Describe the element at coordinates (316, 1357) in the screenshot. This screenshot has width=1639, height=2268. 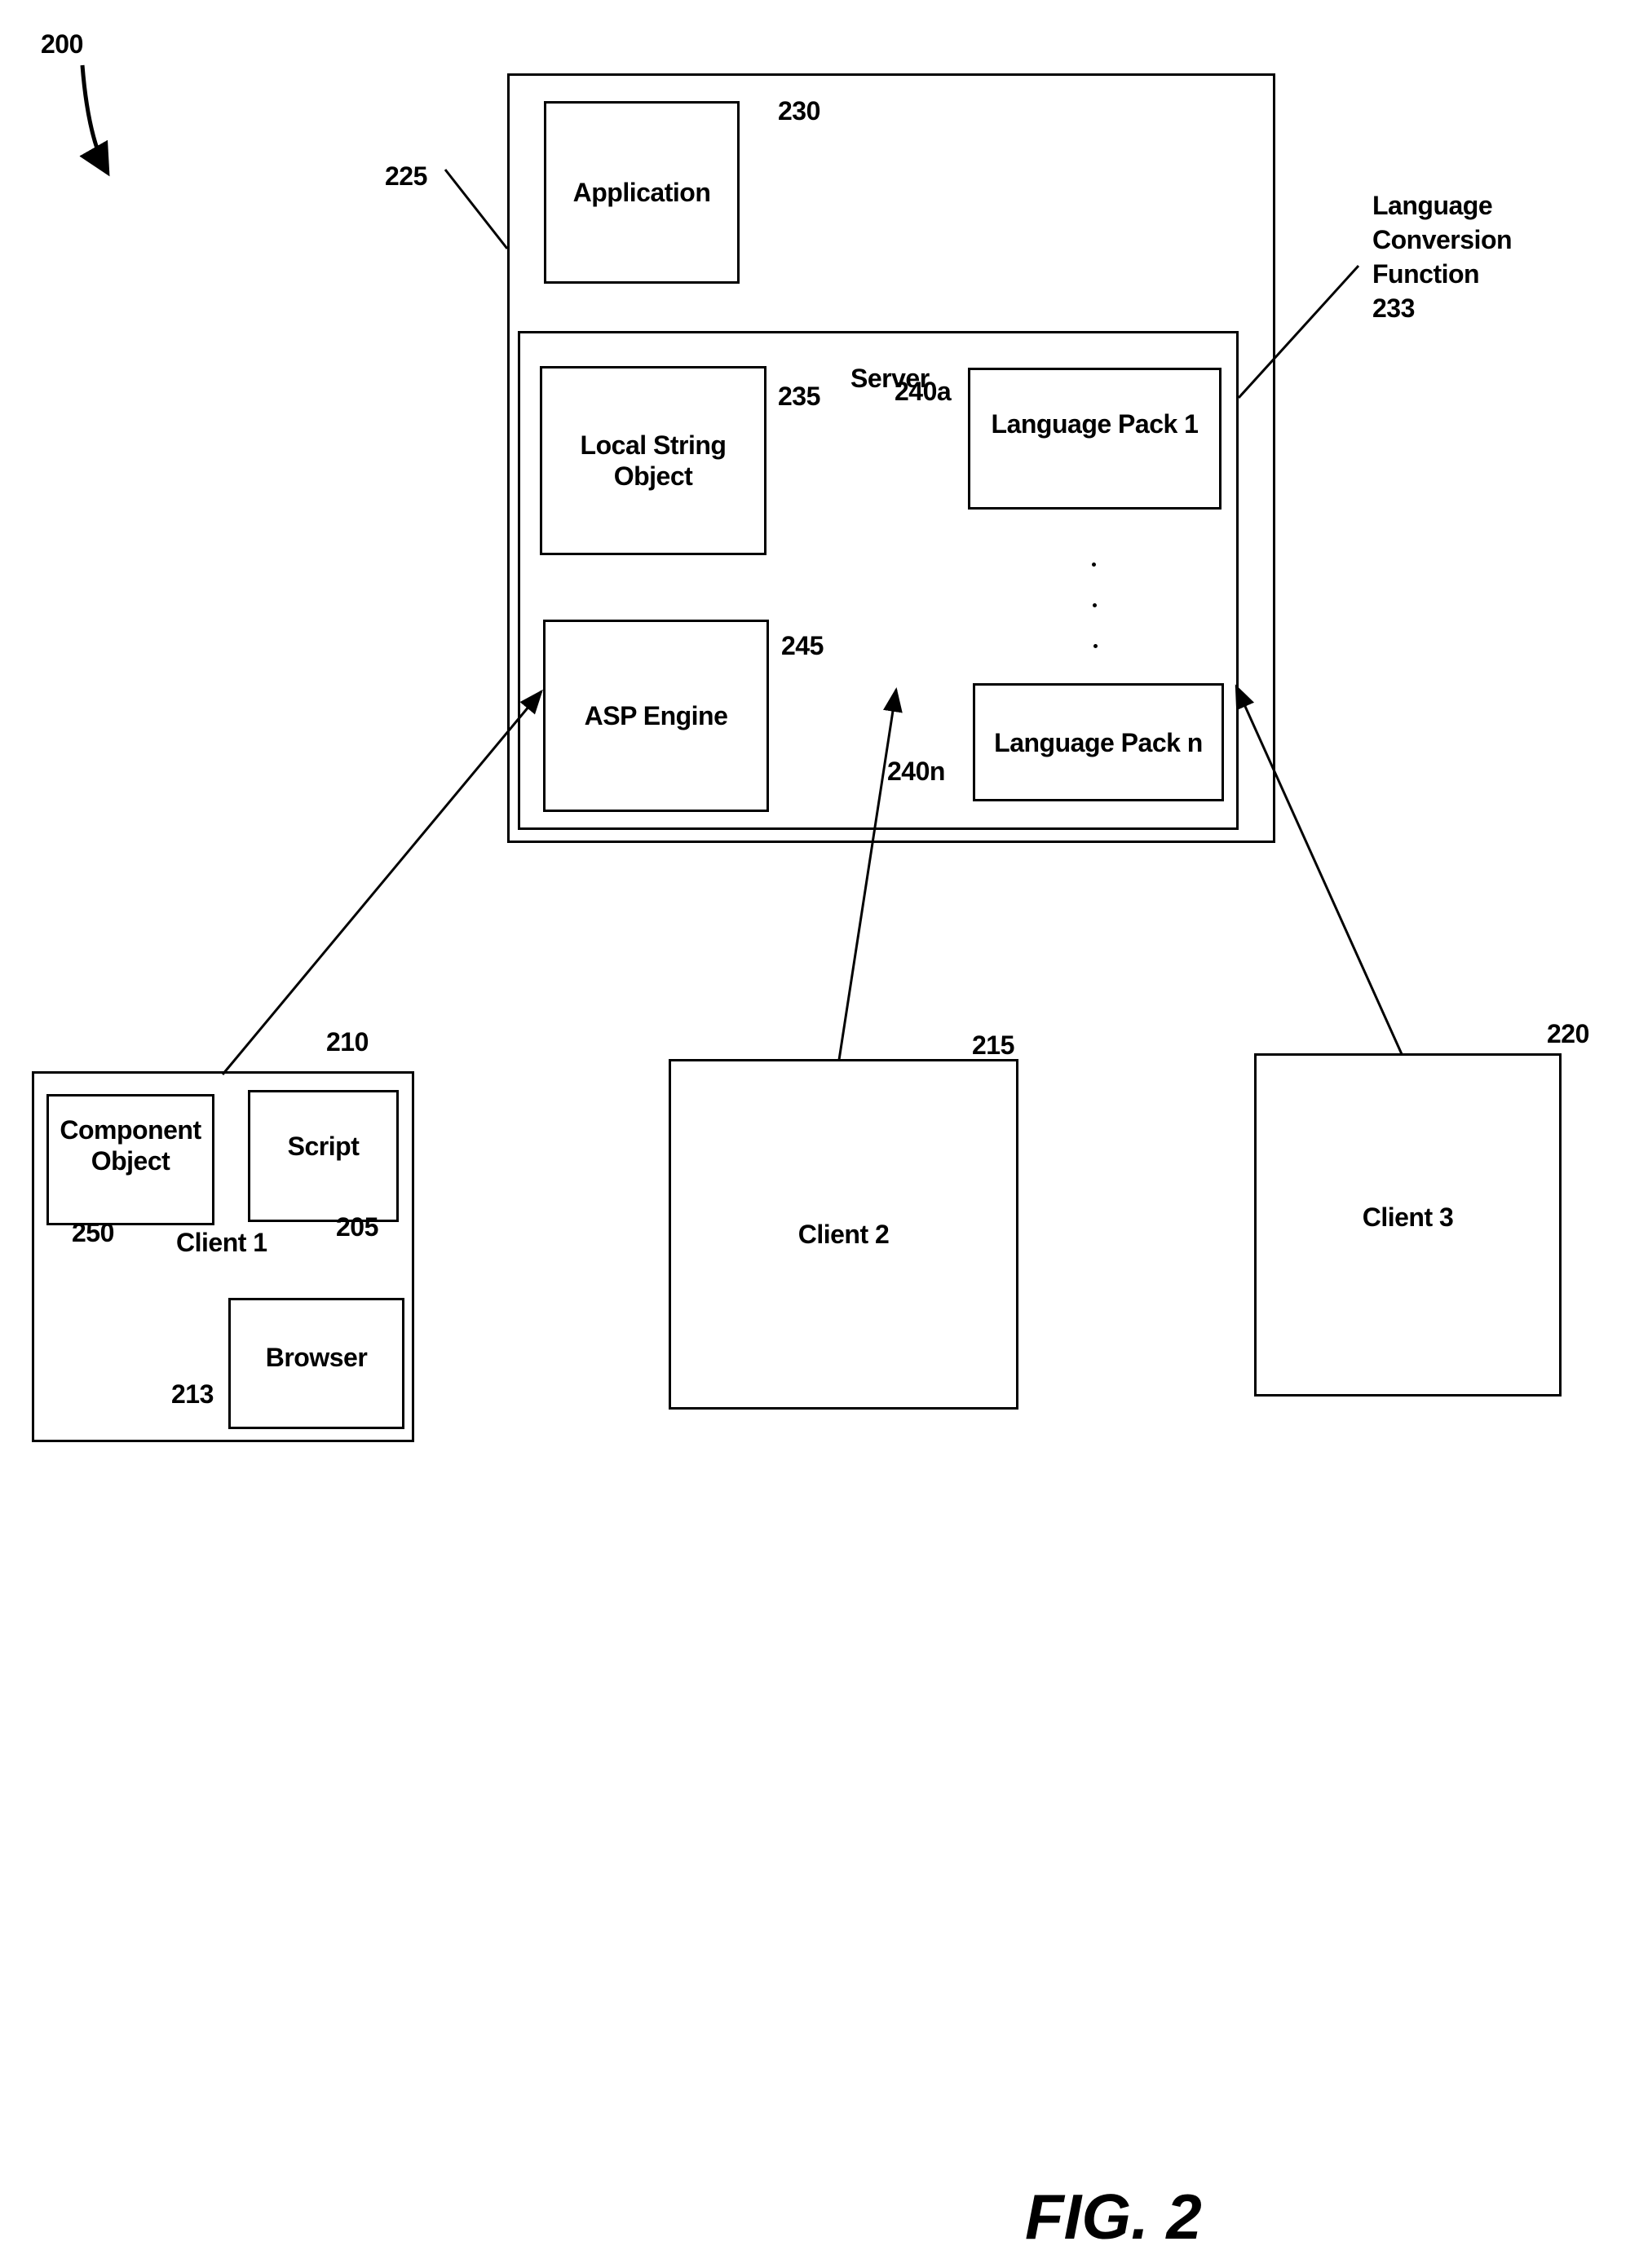
I see `browser-label: Browser` at that location.